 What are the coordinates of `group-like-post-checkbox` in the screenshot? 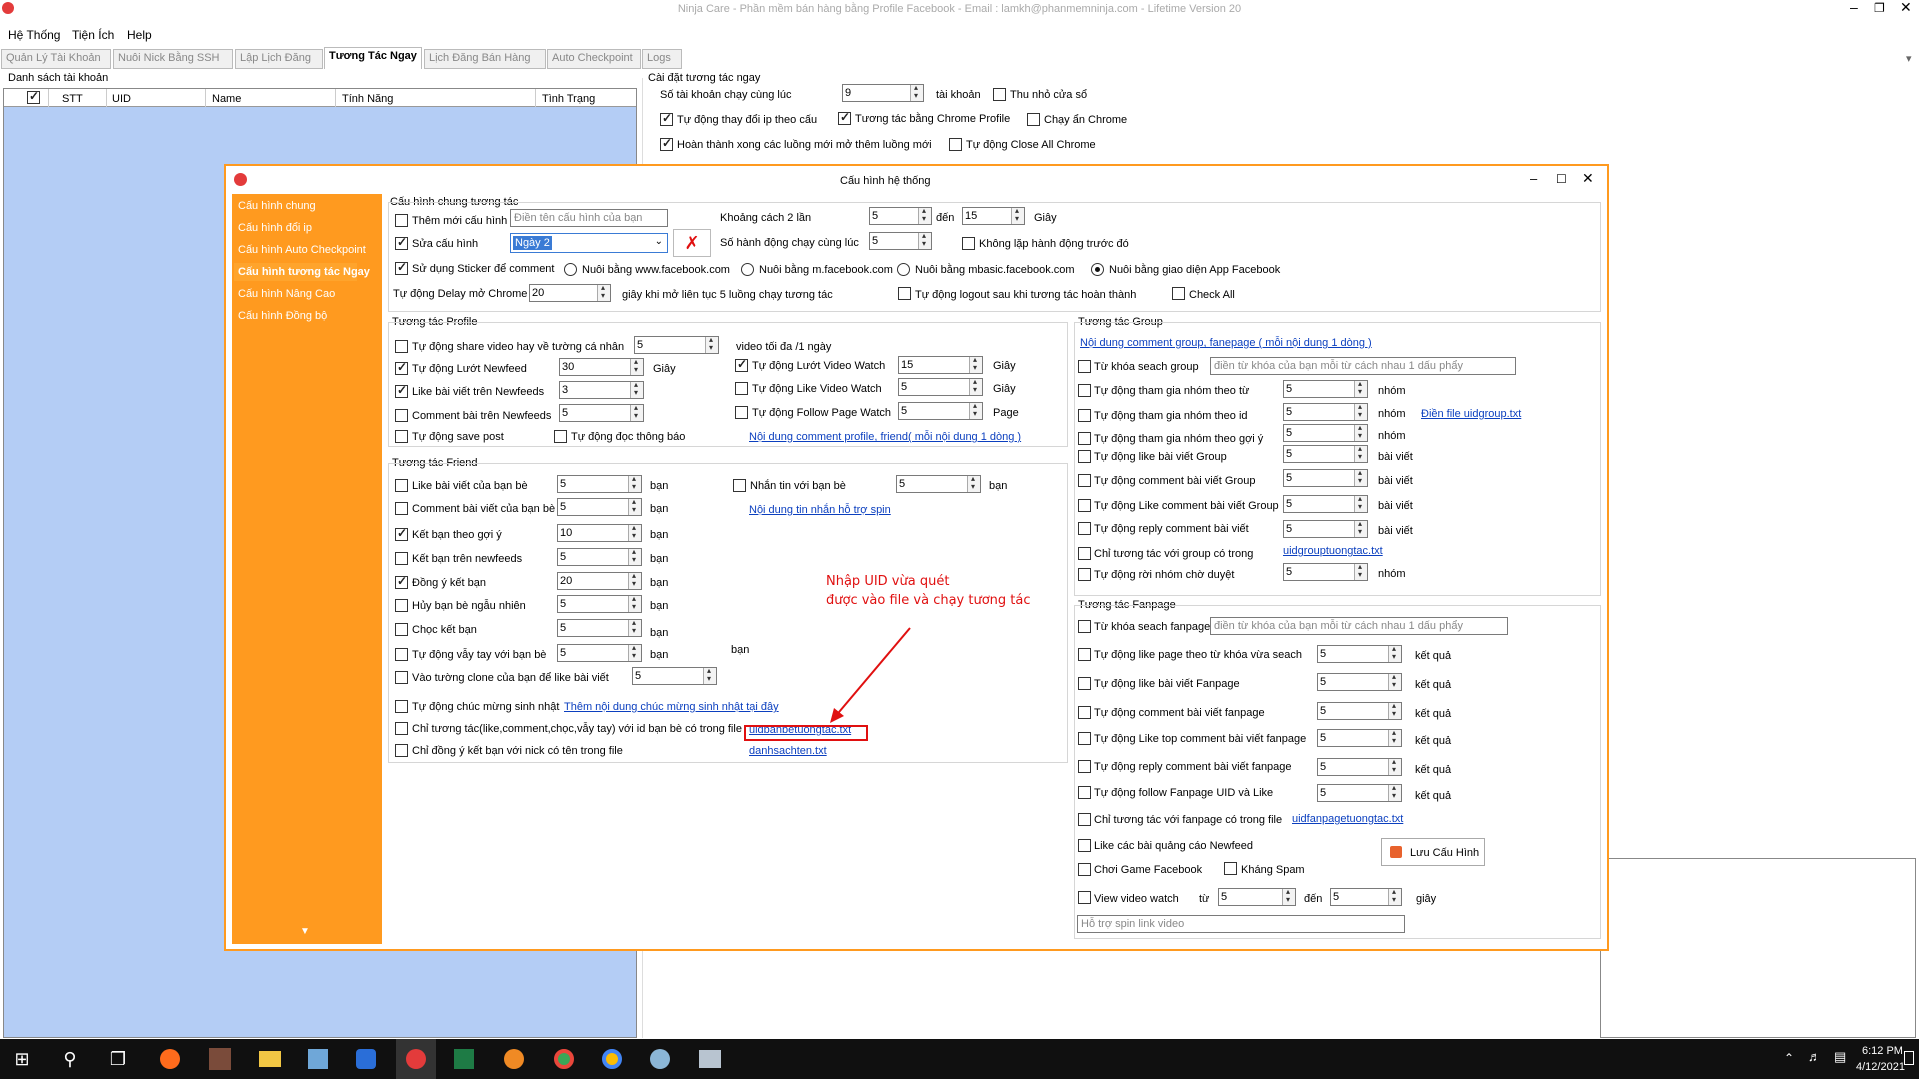 It's located at (1084, 456).